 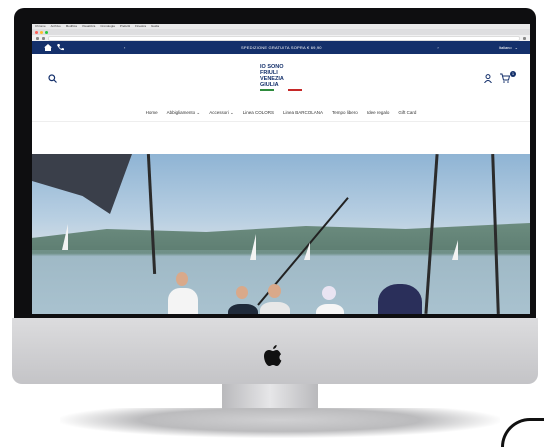 What do you see at coordinates (107, 26) in the screenshot?
I see `menu-item: Cronologia` at bounding box center [107, 26].